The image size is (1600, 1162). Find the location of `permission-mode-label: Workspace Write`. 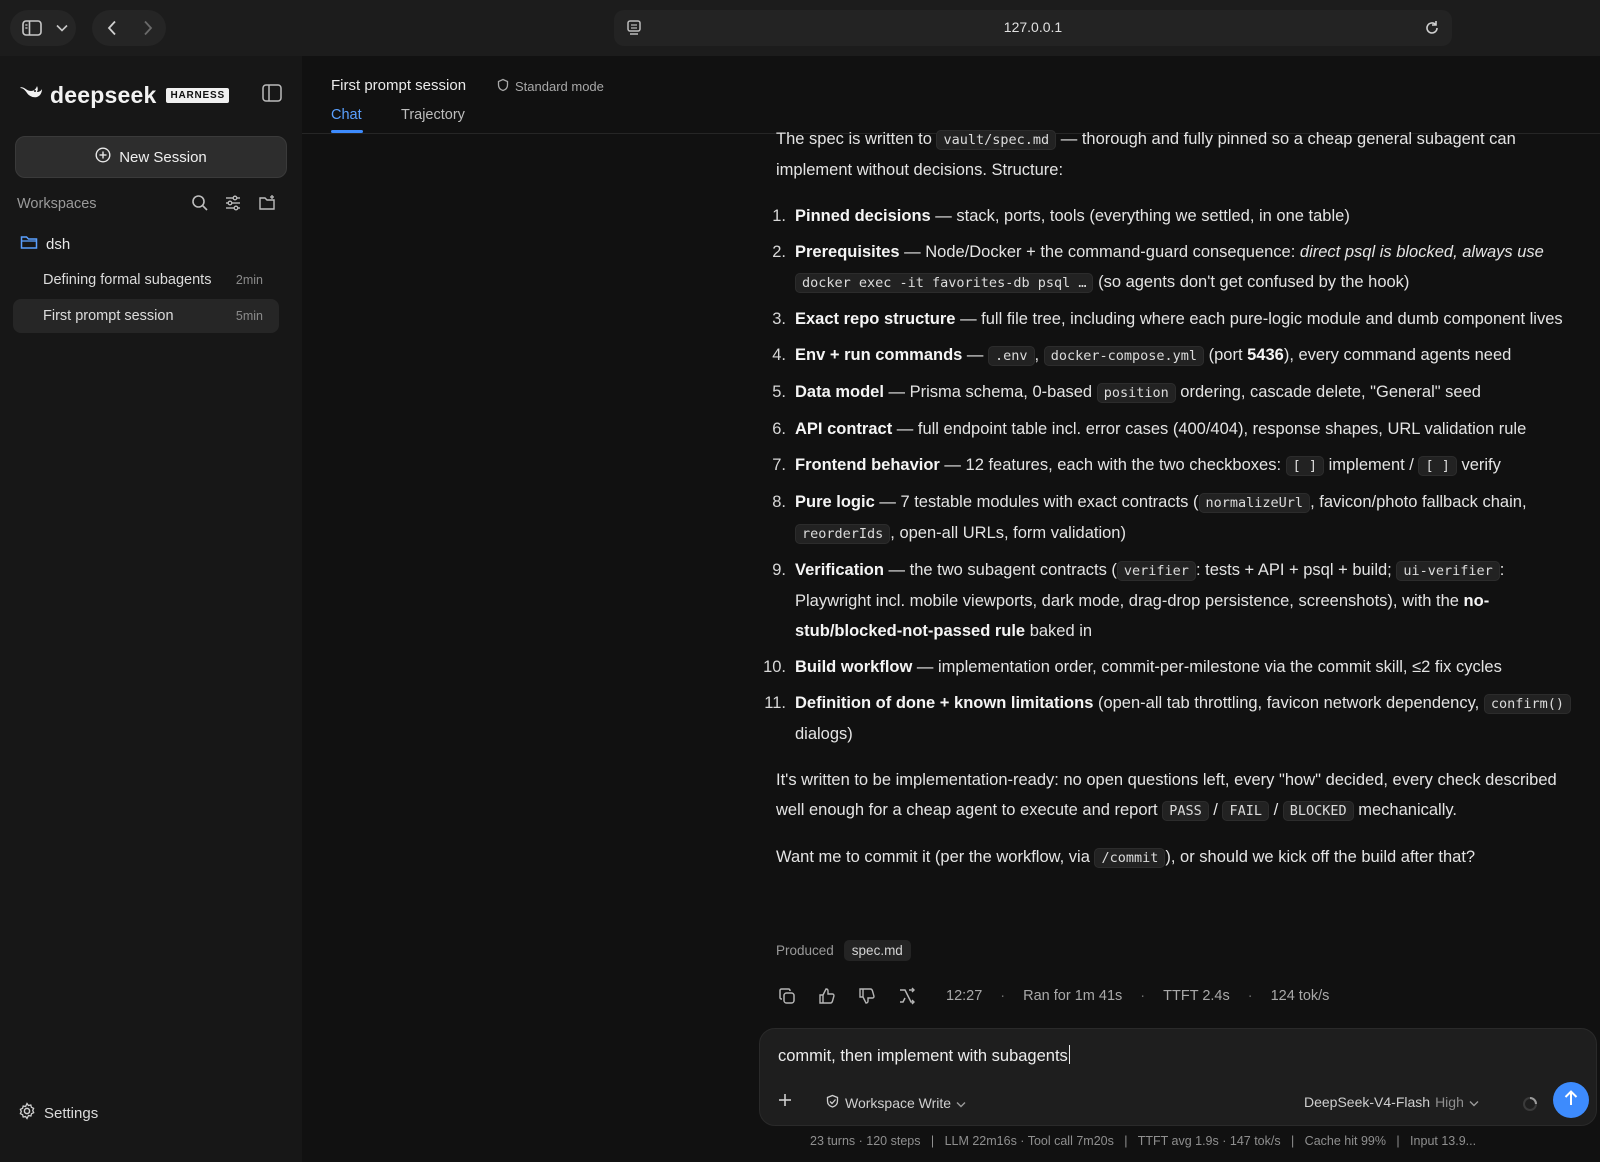

permission-mode-label: Workspace Write is located at coordinates (898, 1103).